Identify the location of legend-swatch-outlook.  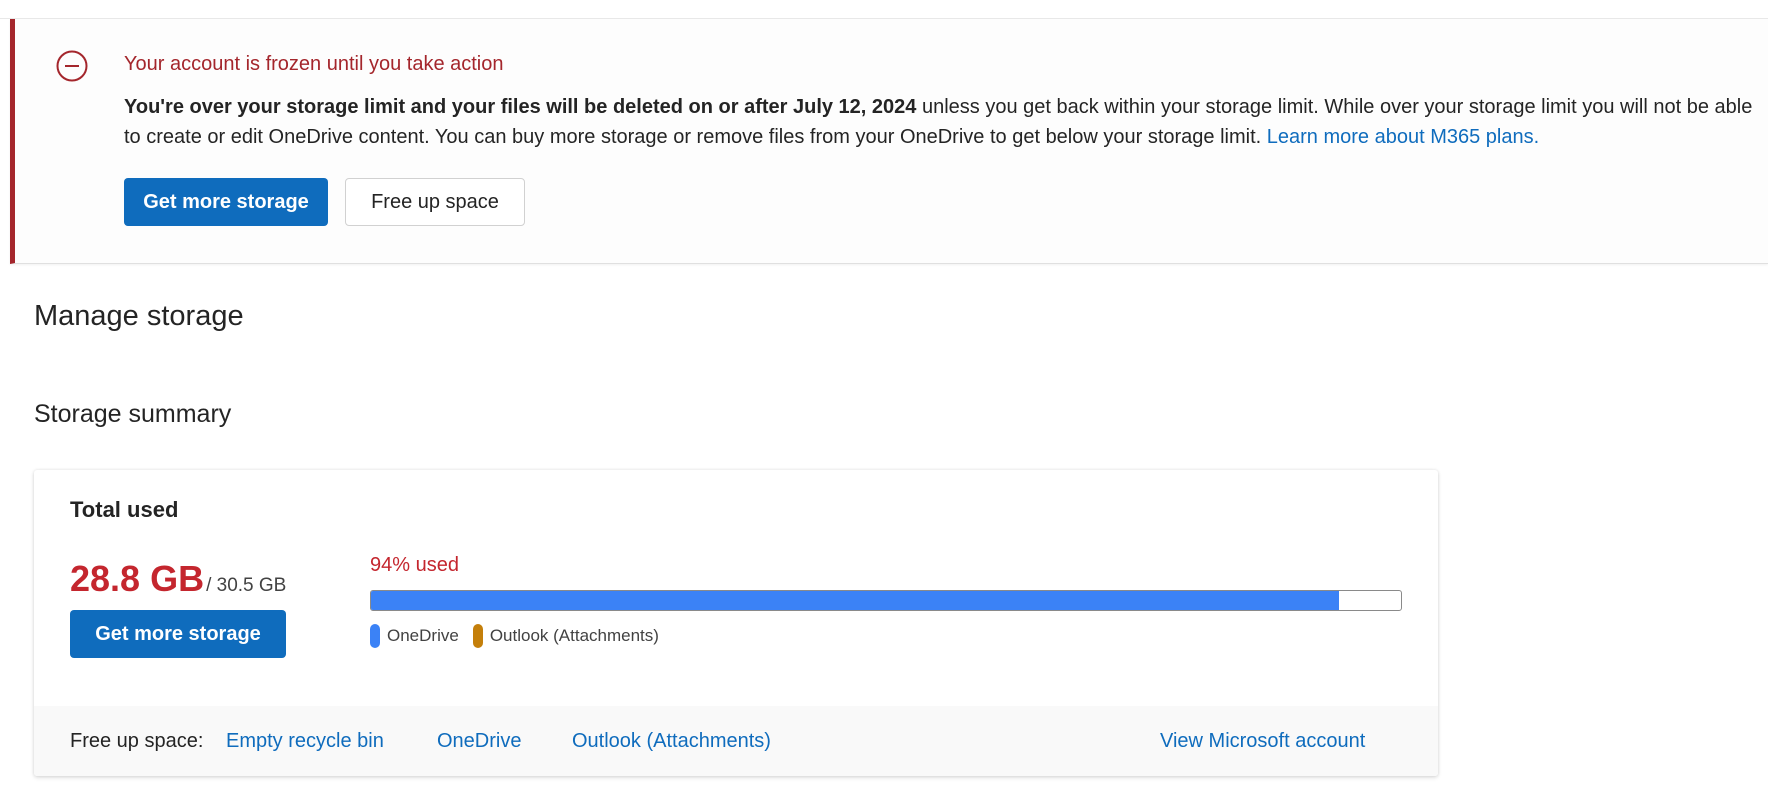
(477, 636).